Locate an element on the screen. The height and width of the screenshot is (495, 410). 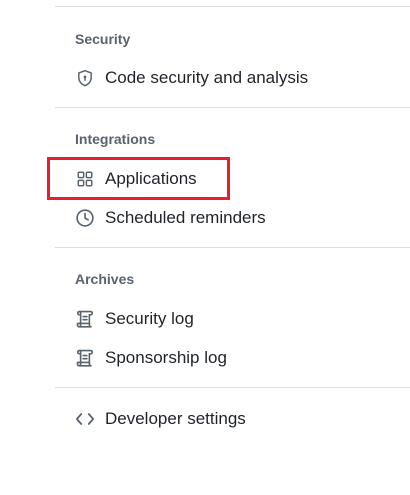
section-heading-security: Security is located at coordinates (103, 39).